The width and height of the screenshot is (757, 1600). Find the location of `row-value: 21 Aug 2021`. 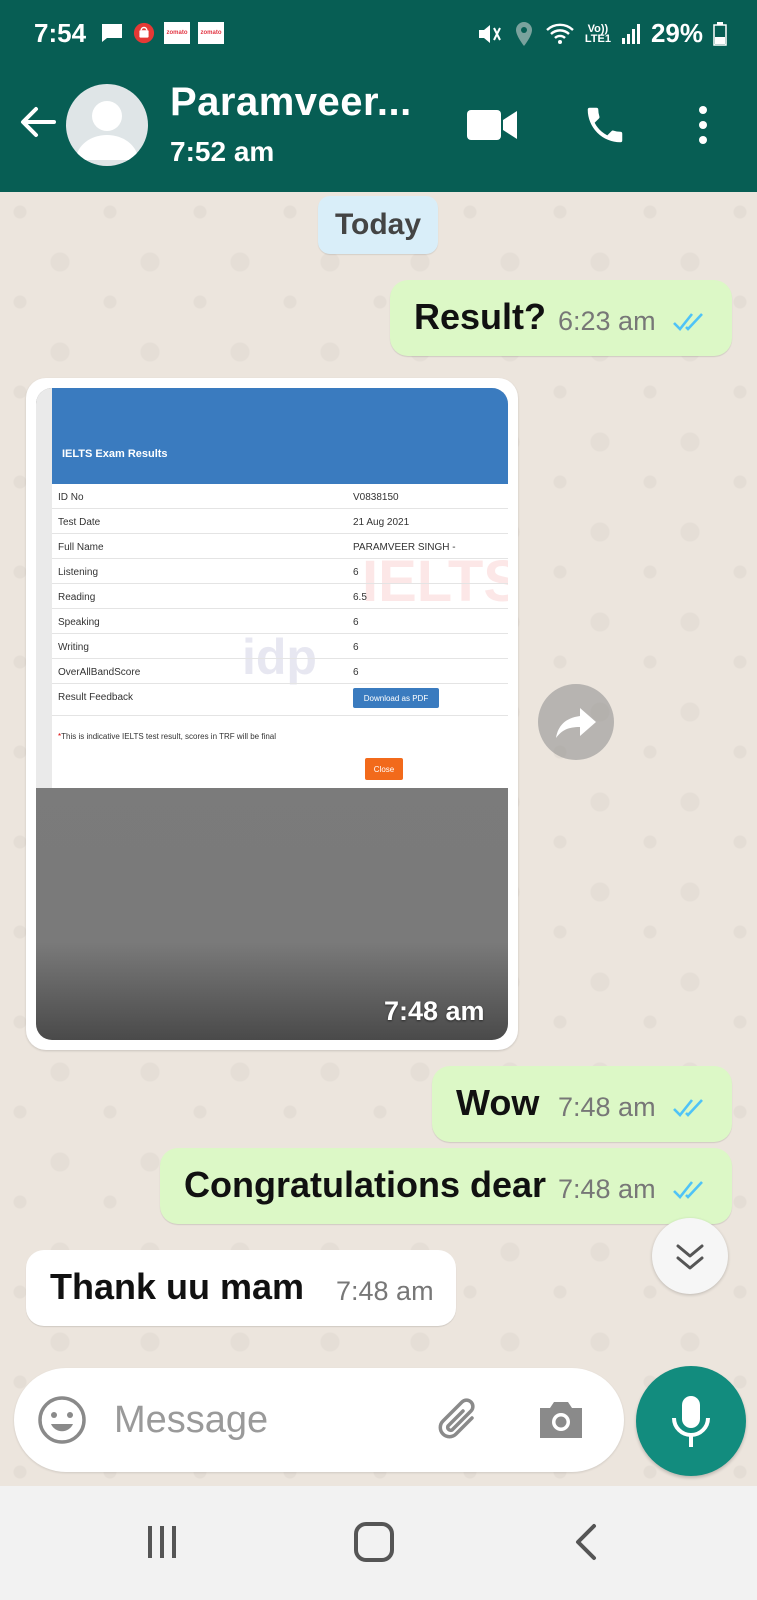

row-value: 21 Aug 2021 is located at coordinates (381, 522).